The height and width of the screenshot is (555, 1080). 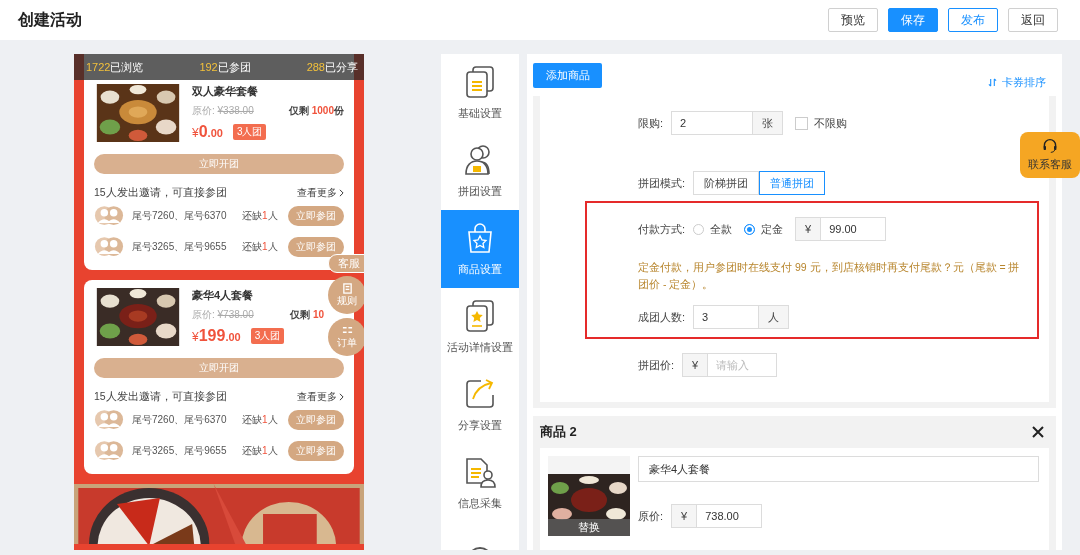 I want to click on nav-item: 活动详情设置, so click(x=480, y=327).